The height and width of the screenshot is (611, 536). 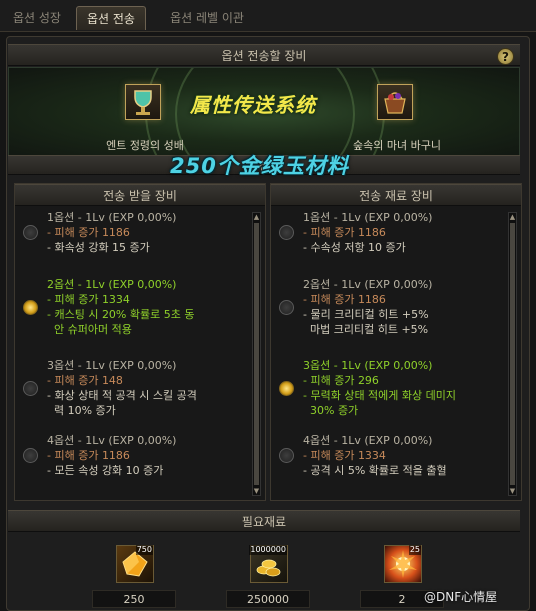 I want to click on watermark-text: @DNF心情屋, so click(x=461, y=597).